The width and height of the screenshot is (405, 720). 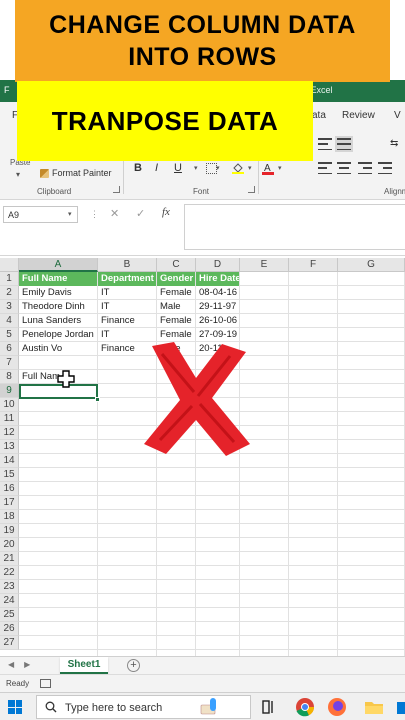 What do you see at coordinates (9, 503) in the screenshot?
I see `row-header-17: 17` at bounding box center [9, 503].